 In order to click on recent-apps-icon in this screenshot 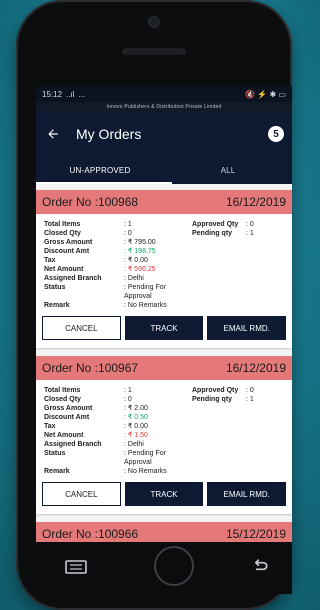, I will do `click(76, 567)`.